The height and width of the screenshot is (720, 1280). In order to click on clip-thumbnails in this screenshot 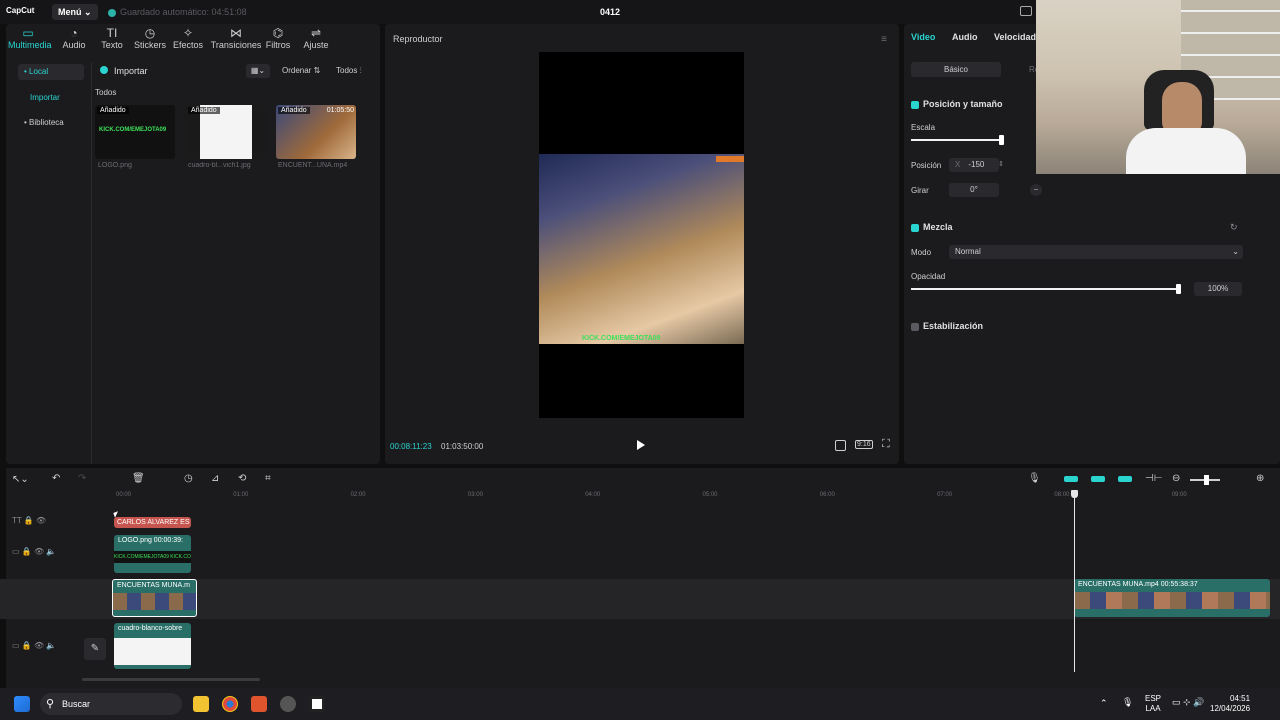, I will do `click(152, 651)`.